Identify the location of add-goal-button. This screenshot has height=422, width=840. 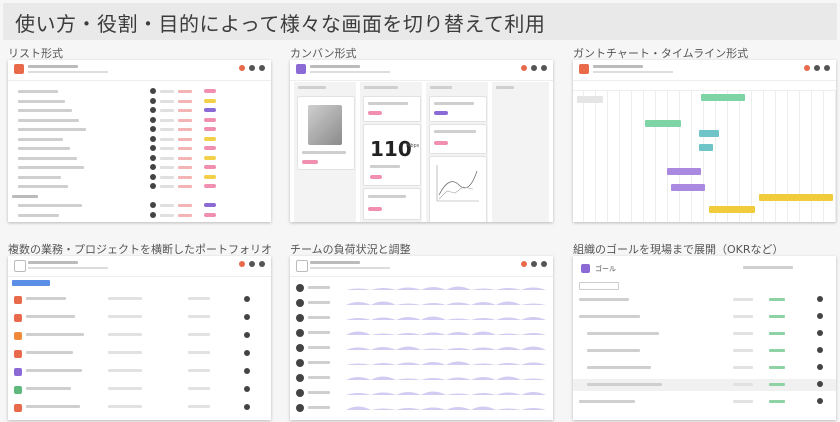
(599, 286).